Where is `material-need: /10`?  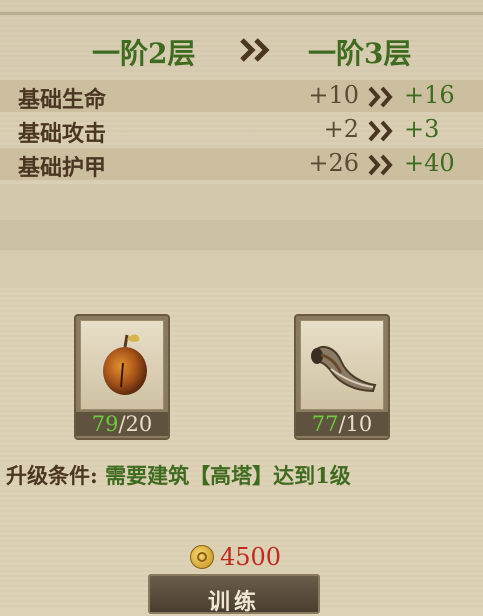 material-need: /10 is located at coordinates (355, 424).